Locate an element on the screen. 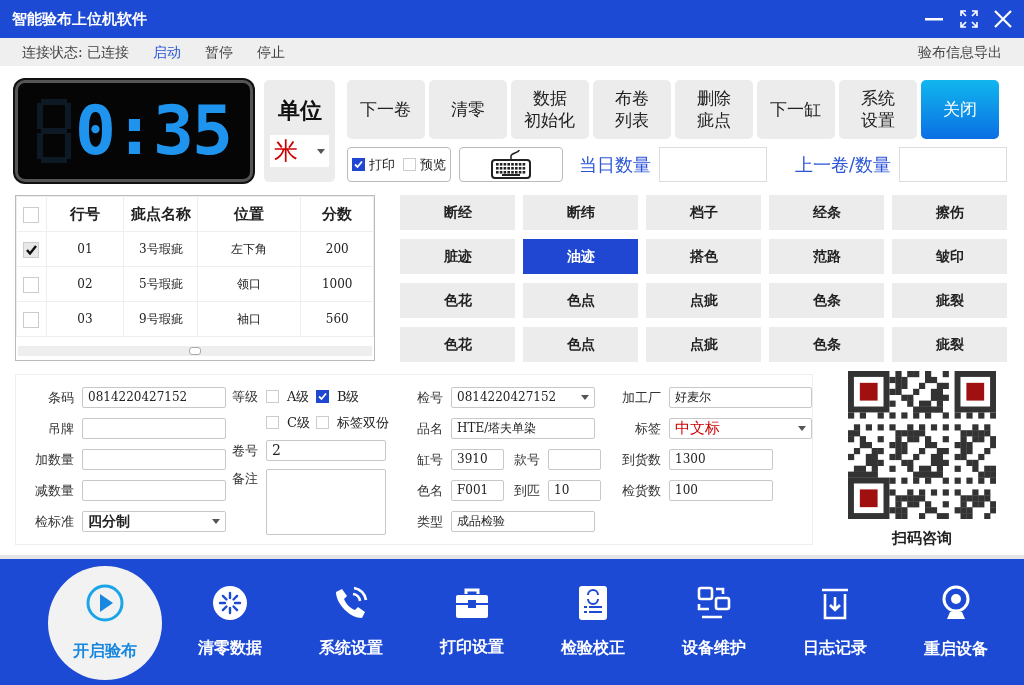 The width and height of the screenshot is (1024, 685). field-label: 加工厂 is located at coordinates (641, 397).